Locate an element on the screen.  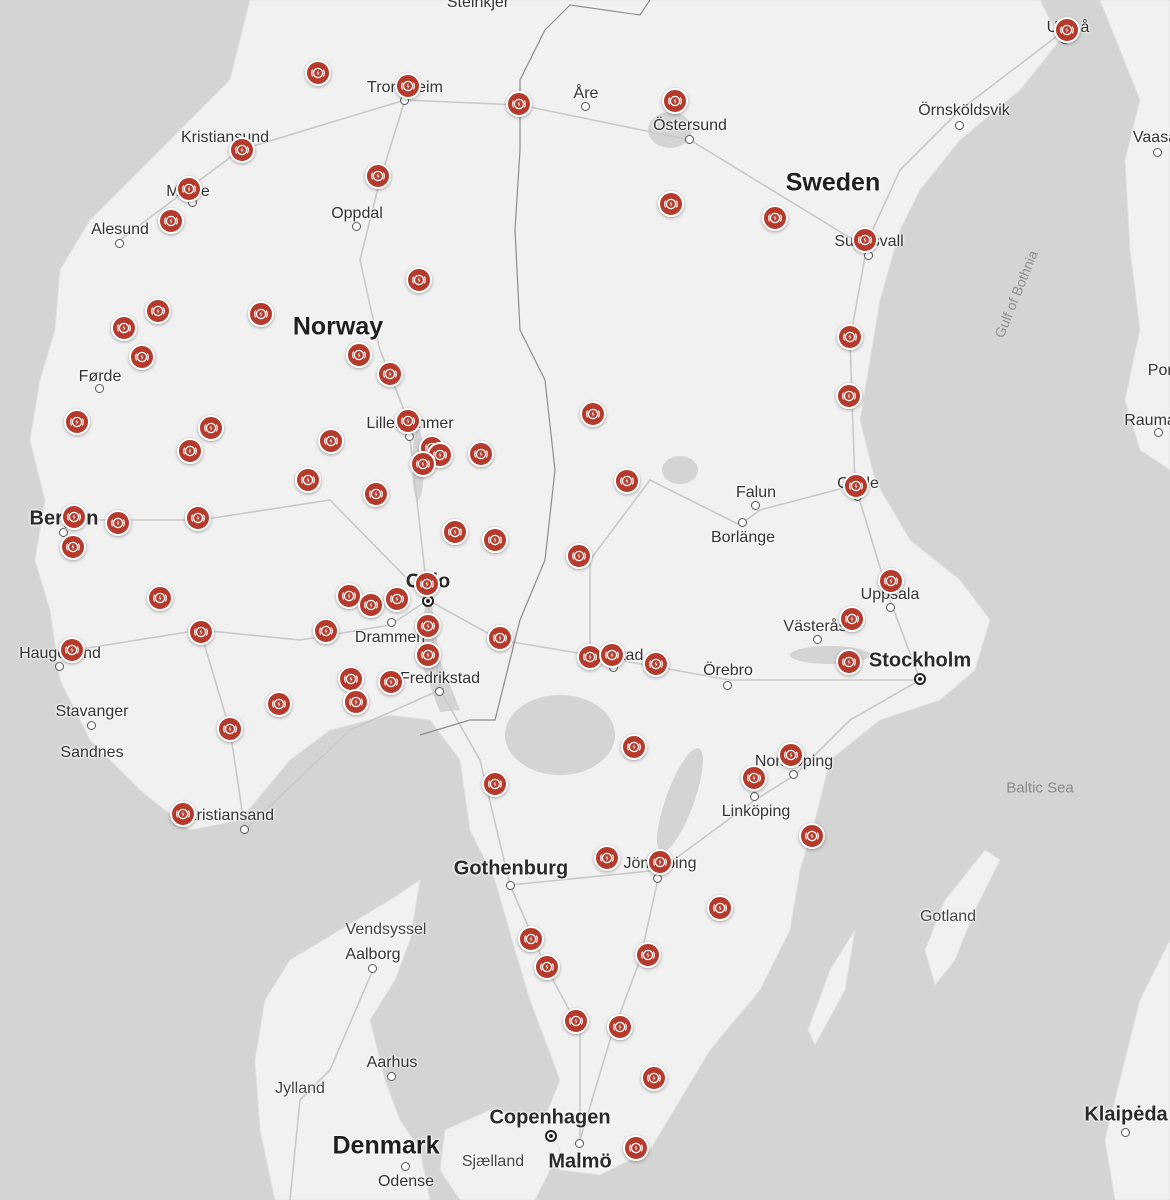
city-dot-odense is located at coordinates (405, 1166).